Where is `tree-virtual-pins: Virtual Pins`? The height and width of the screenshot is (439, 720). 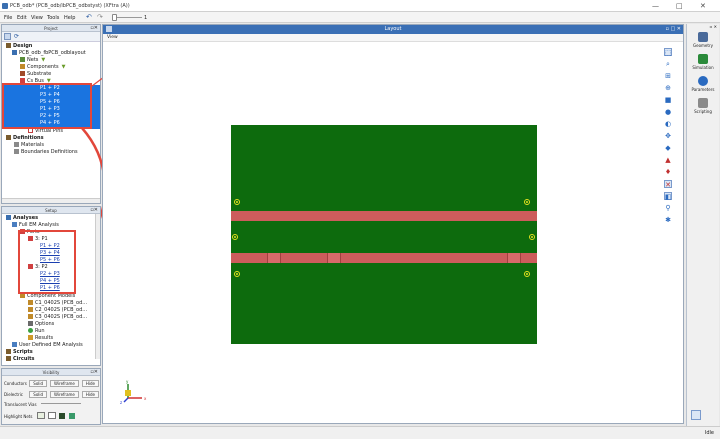 tree-virtual-pins: Virtual Pins is located at coordinates (45, 131).